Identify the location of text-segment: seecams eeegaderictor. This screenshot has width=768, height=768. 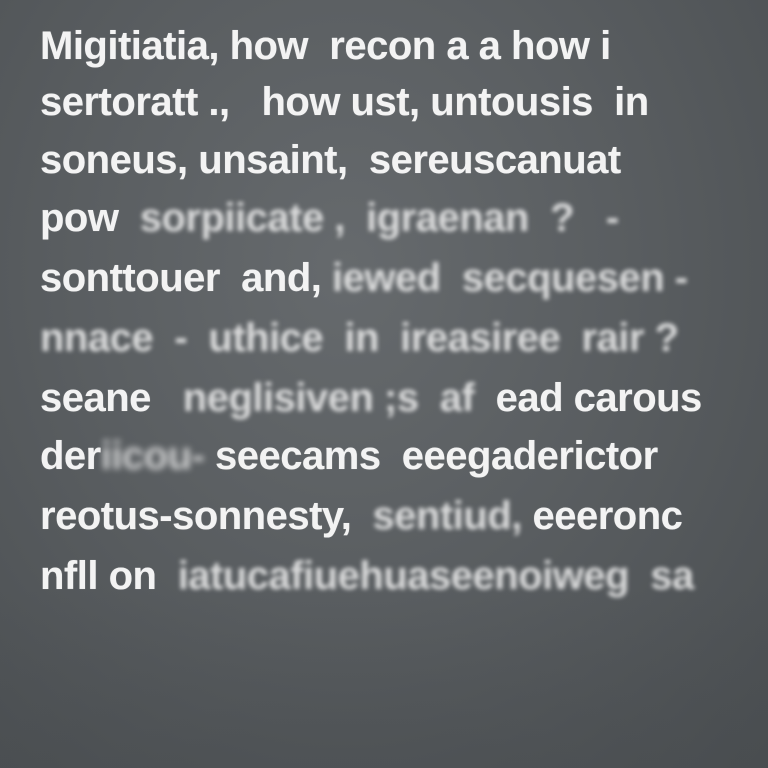
(436, 456).